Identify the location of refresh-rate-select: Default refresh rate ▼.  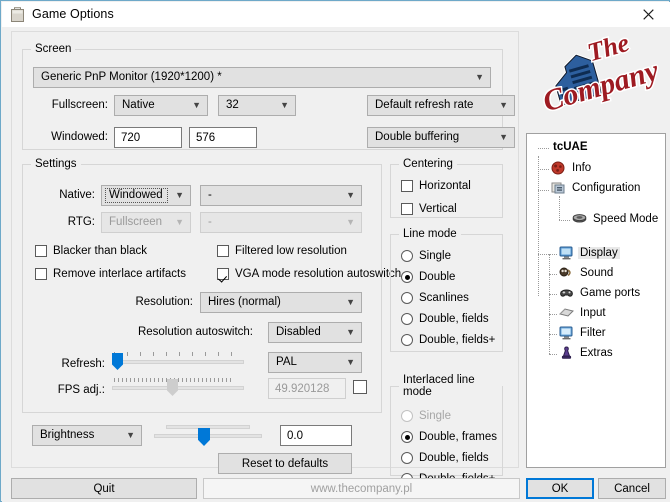
(441, 105).